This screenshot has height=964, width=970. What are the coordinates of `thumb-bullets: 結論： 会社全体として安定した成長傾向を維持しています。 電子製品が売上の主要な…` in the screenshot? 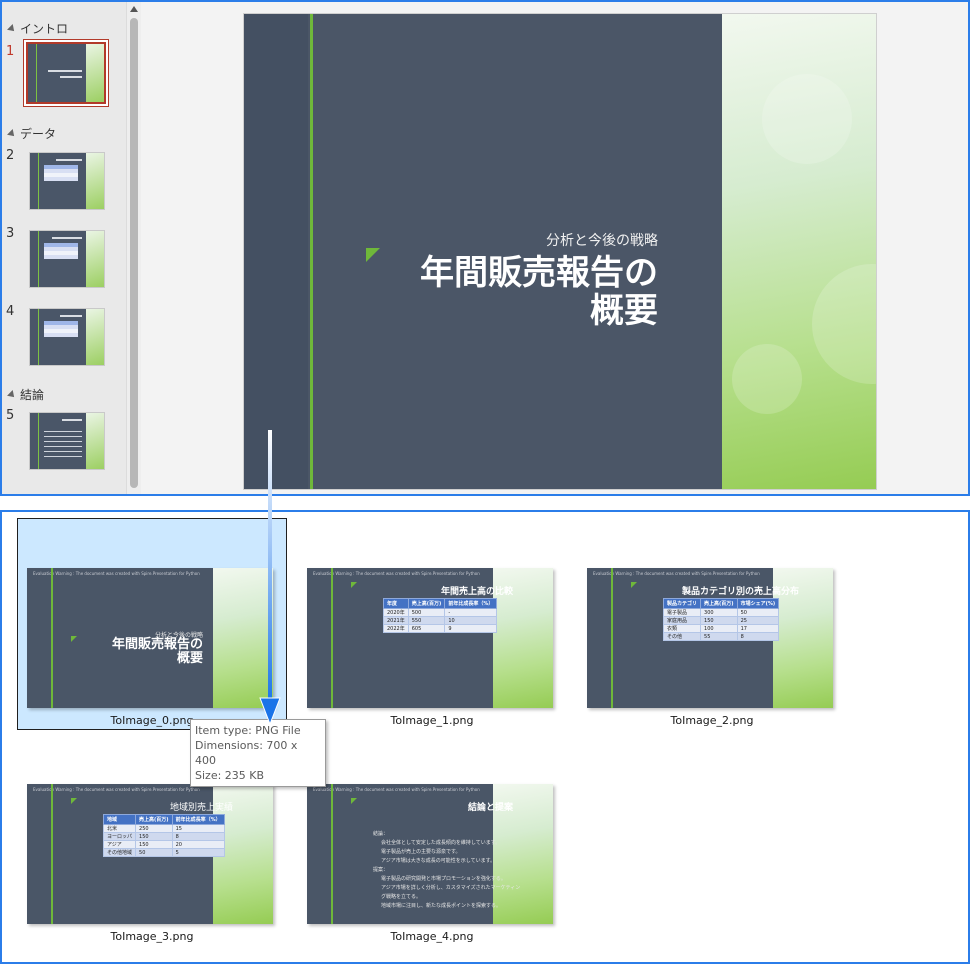 It's located at (447, 870).